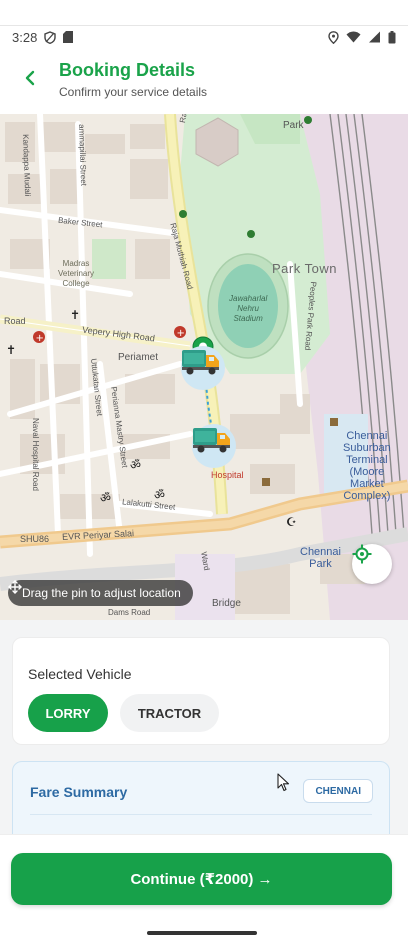  I want to click on map-label-naval: Naval Hospital Road, so click(35, 454).